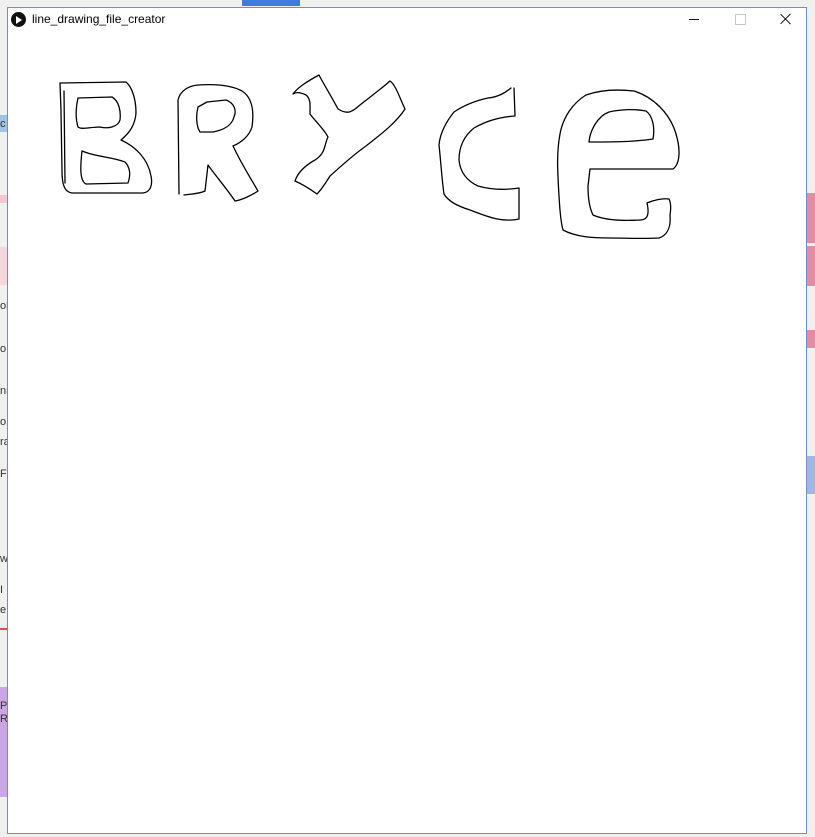 Image resolution: width=815 pixels, height=837 pixels. I want to click on close-button, so click(786, 19).